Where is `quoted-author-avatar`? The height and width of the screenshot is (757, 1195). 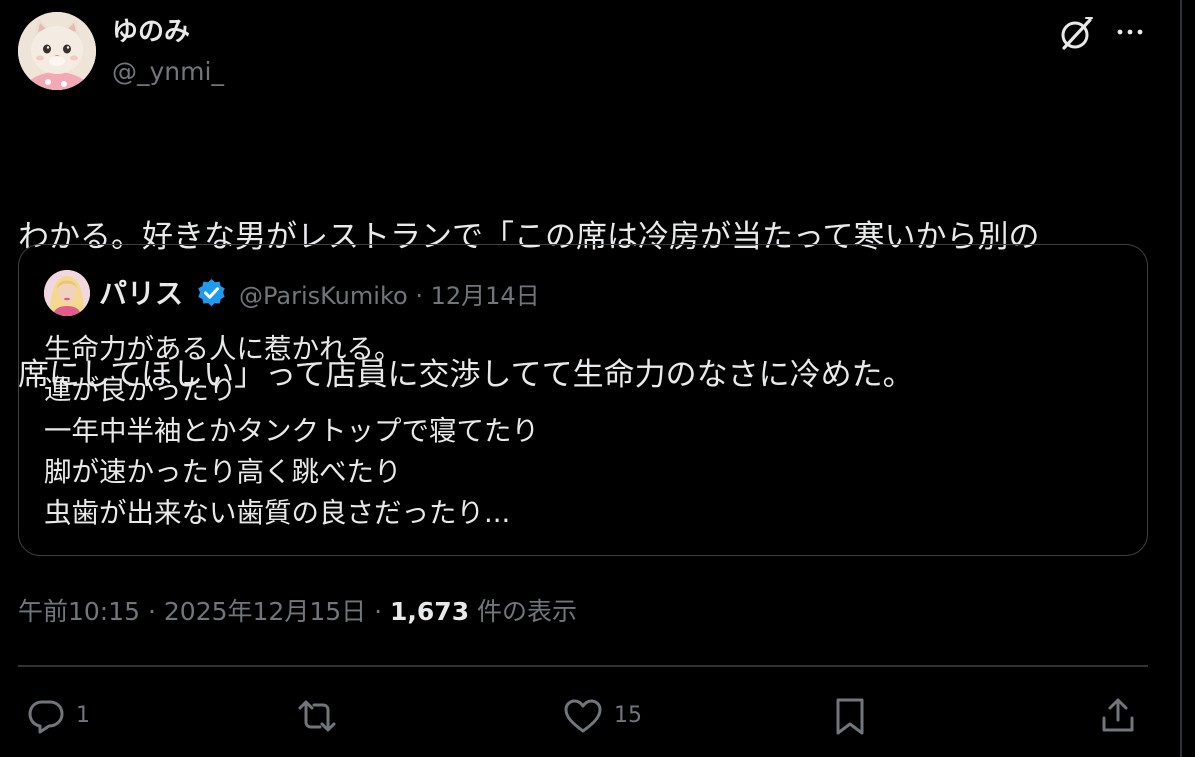
quoted-author-avatar is located at coordinates (67, 293).